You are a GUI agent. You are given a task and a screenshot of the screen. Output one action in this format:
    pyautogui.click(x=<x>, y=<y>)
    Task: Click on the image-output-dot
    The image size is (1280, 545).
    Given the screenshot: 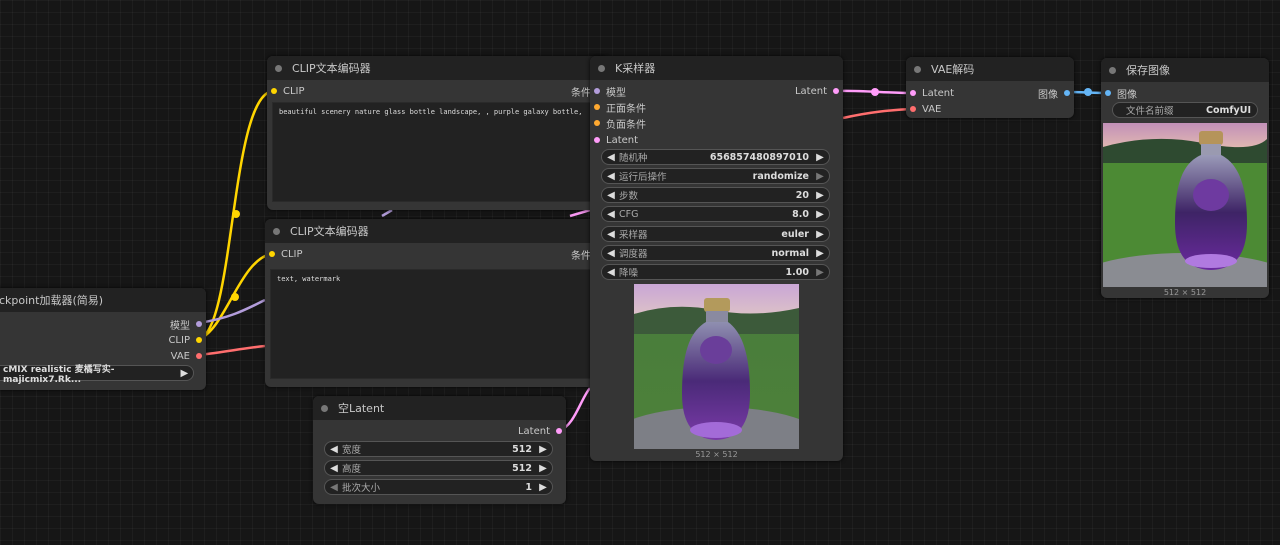 What is the action you would take?
    pyautogui.click(x=1067, y=93)
    